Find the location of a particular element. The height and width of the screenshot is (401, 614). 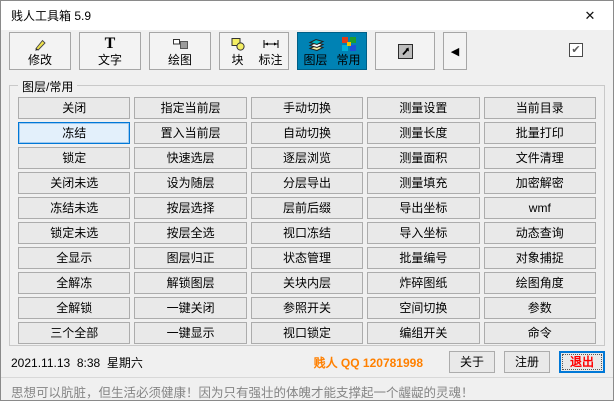

tool-button: 一键显示 is located at coordinates (190, 333).